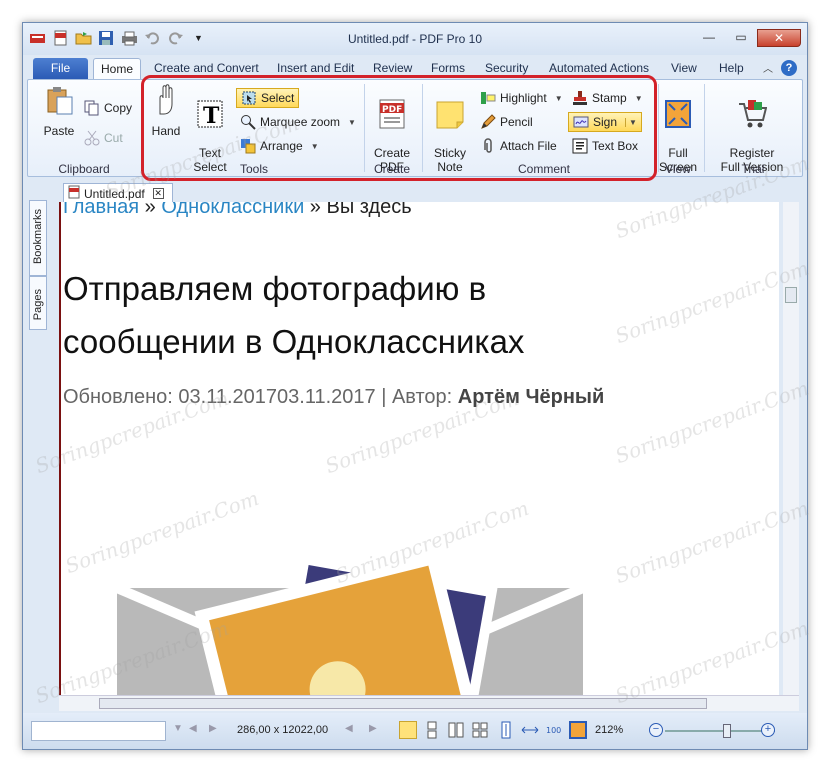  What do you see at coordinates (158, 193) in the screenshot?
I see `close-tab-icon: ✕` at bounding box center [158, 193].